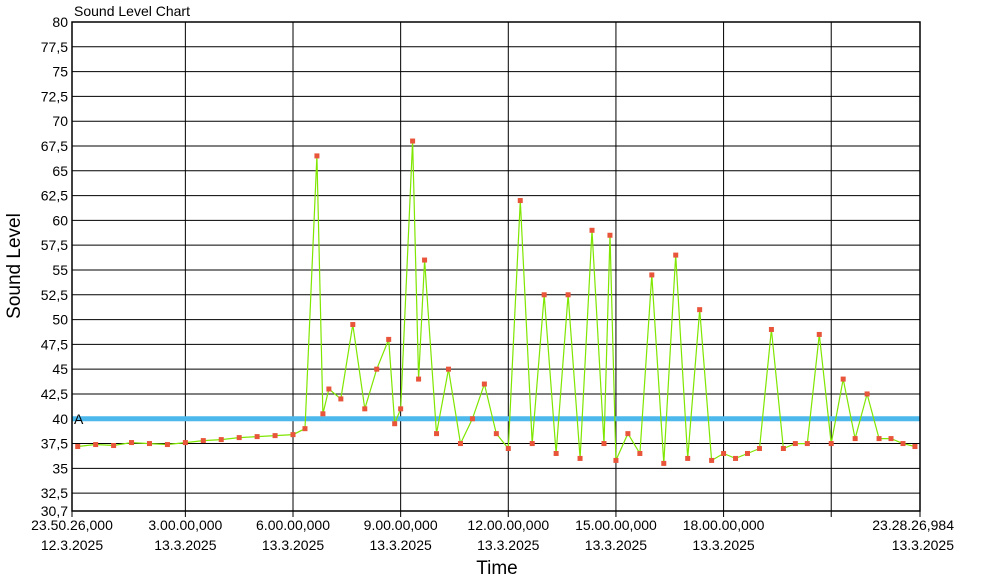 This screenshot has width=990, height=588. Describe the element at coordinates (79, 419) in the screenshot. I see `threshold-label: A` at that location.